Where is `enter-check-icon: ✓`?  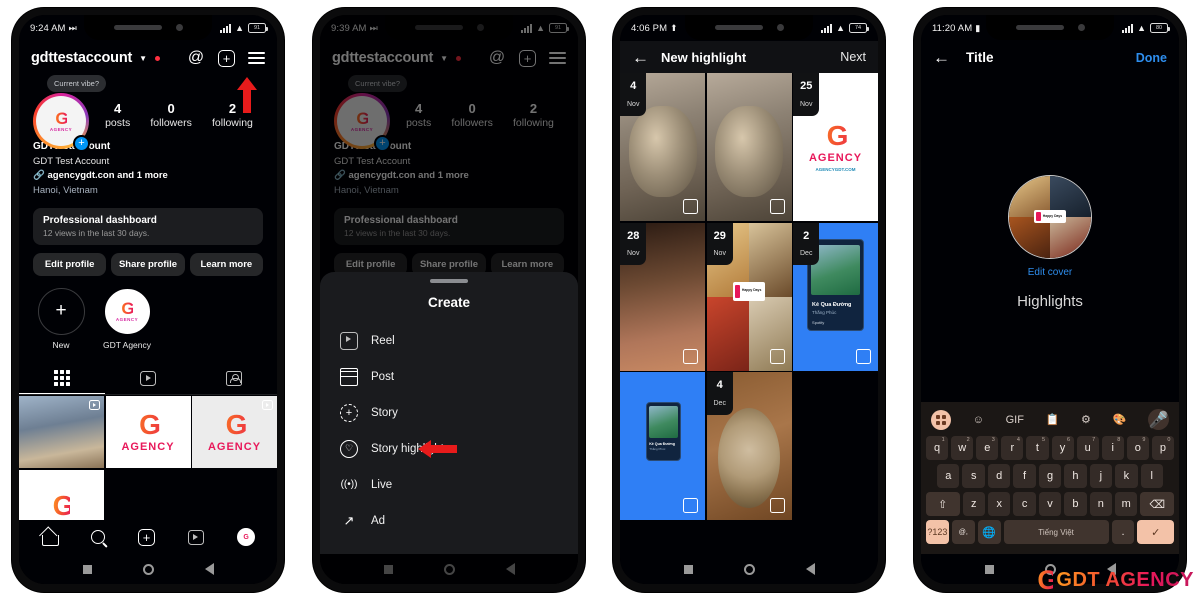 enter-check-icon: ✓ is located at coordinates (1155, 532).